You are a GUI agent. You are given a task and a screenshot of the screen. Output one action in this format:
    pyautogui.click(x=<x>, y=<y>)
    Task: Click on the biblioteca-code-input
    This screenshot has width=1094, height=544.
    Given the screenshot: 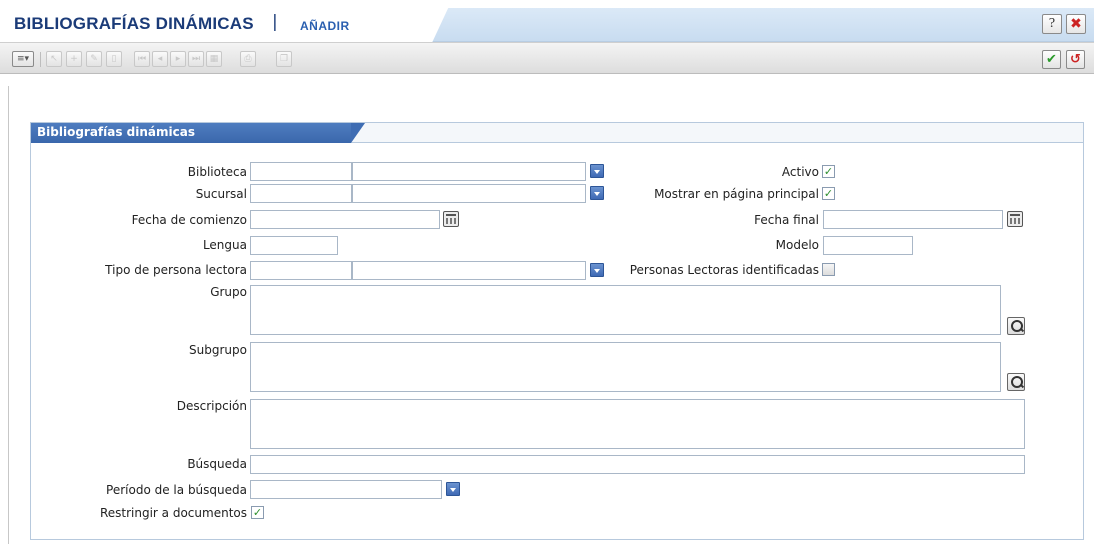 What is the action you would take?
    pyautogui.click(x=301, y=171)
    